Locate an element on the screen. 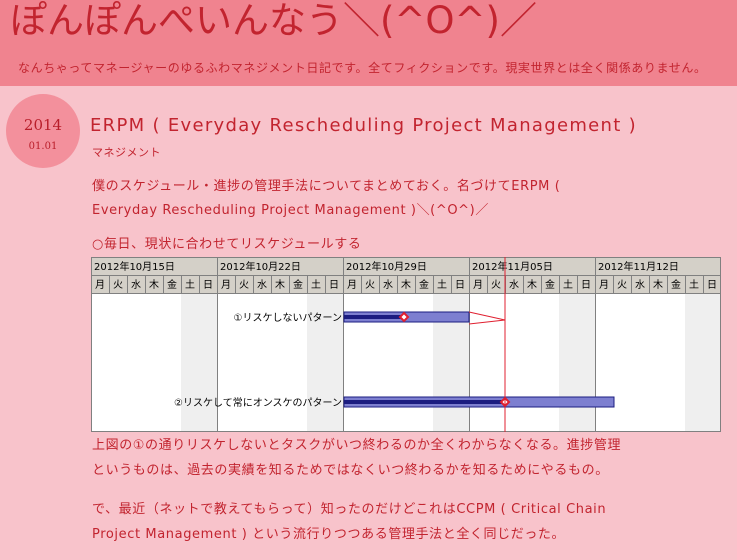  bar-2-label: ②リスケして常にオンスケのパターン is located at coordinates (258, 402).